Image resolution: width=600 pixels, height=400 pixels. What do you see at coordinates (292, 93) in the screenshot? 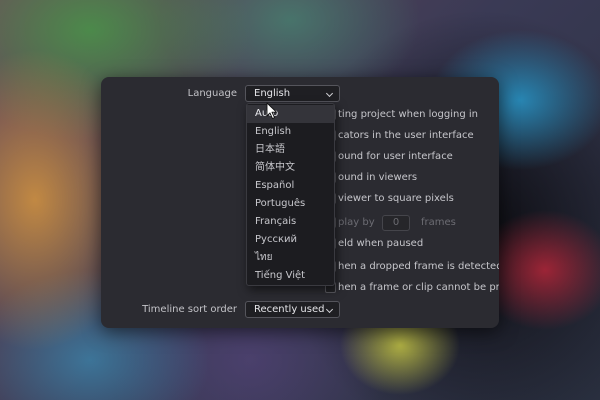
I see `language-select: English` at bounding box center [292, 93].